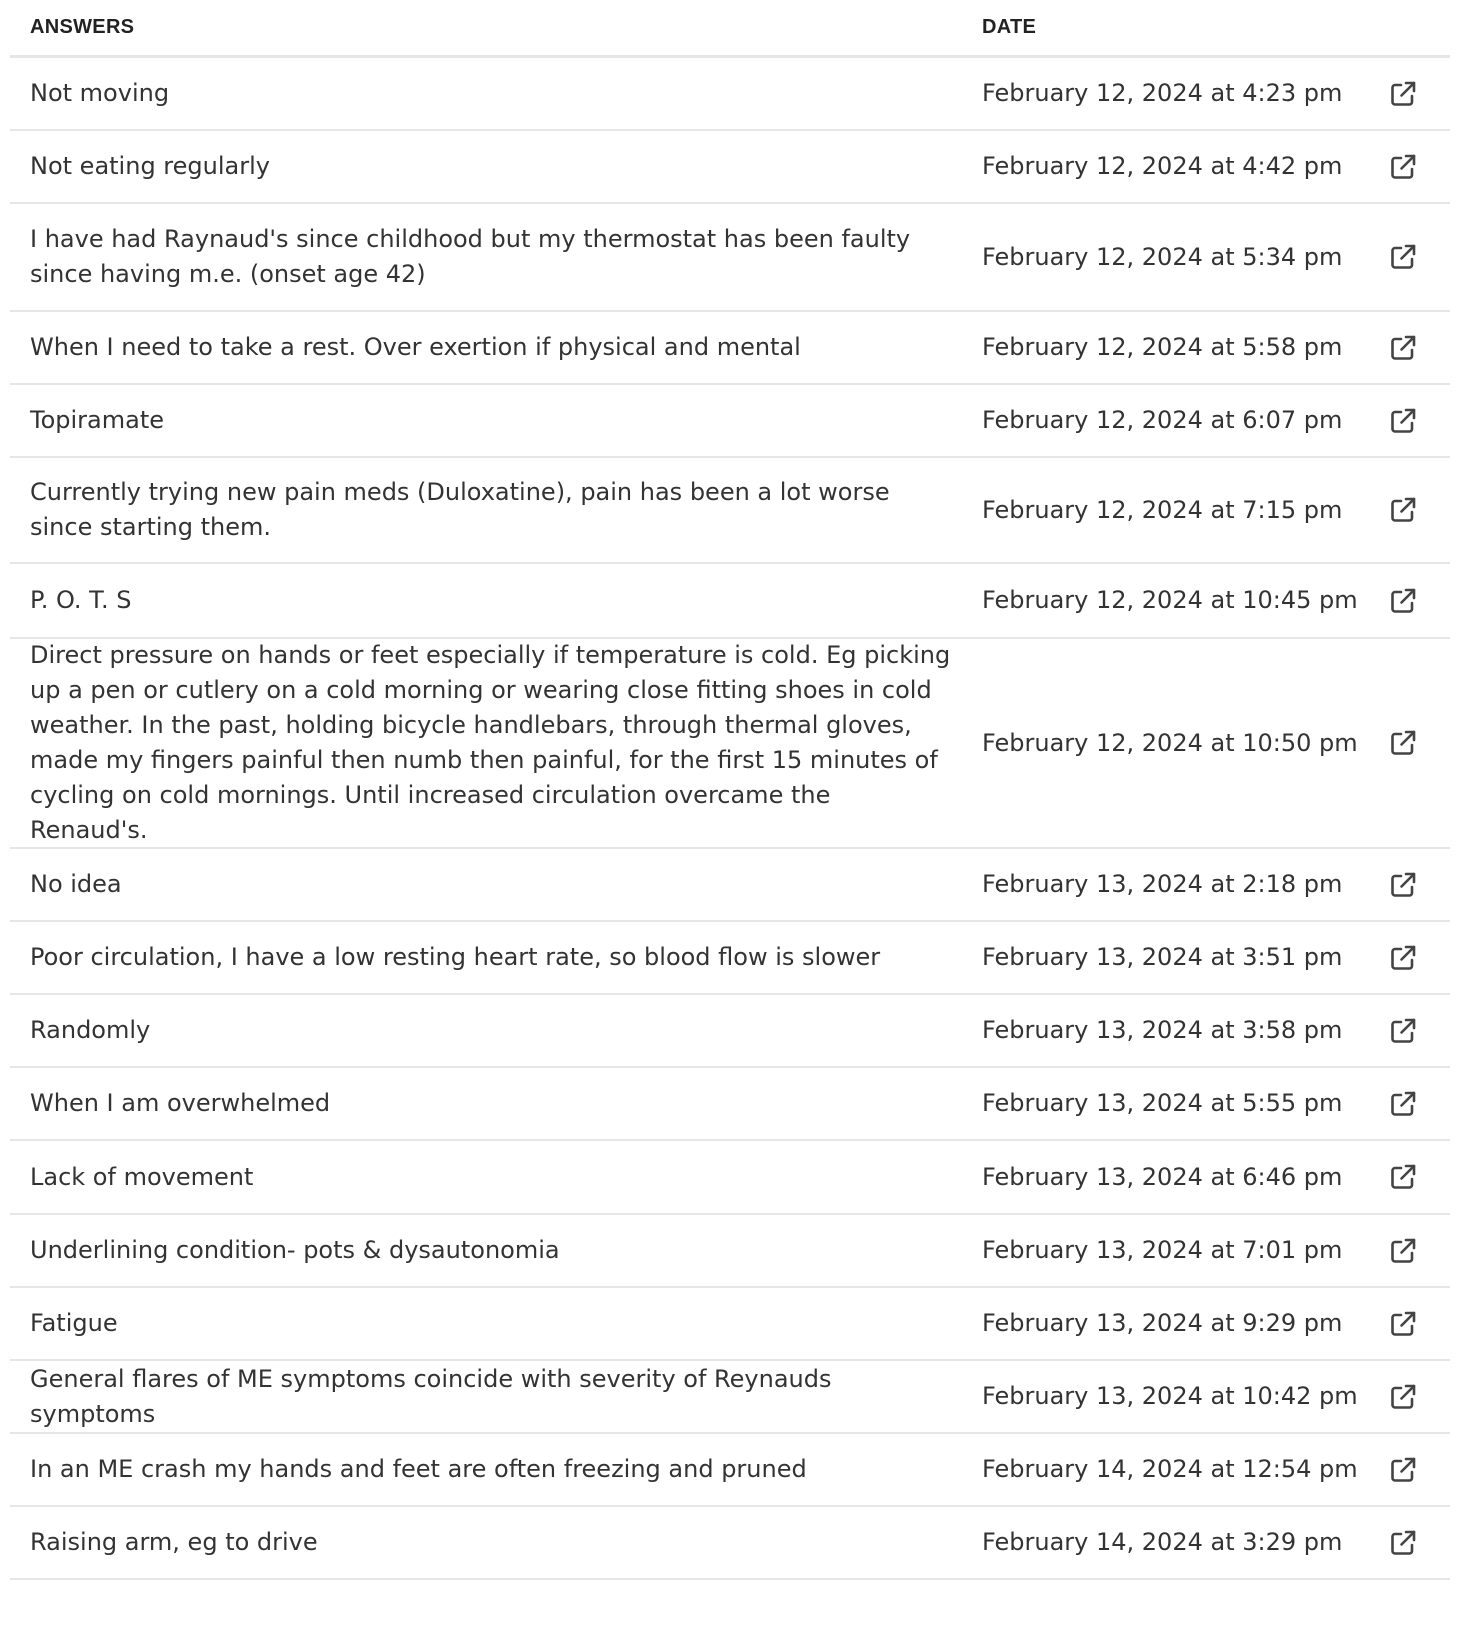 The image size is (1459, 1636). Describe the element at coordinates (82, 27) in the screenshot. I see `answers-column-header: ANSWERS` at that location.